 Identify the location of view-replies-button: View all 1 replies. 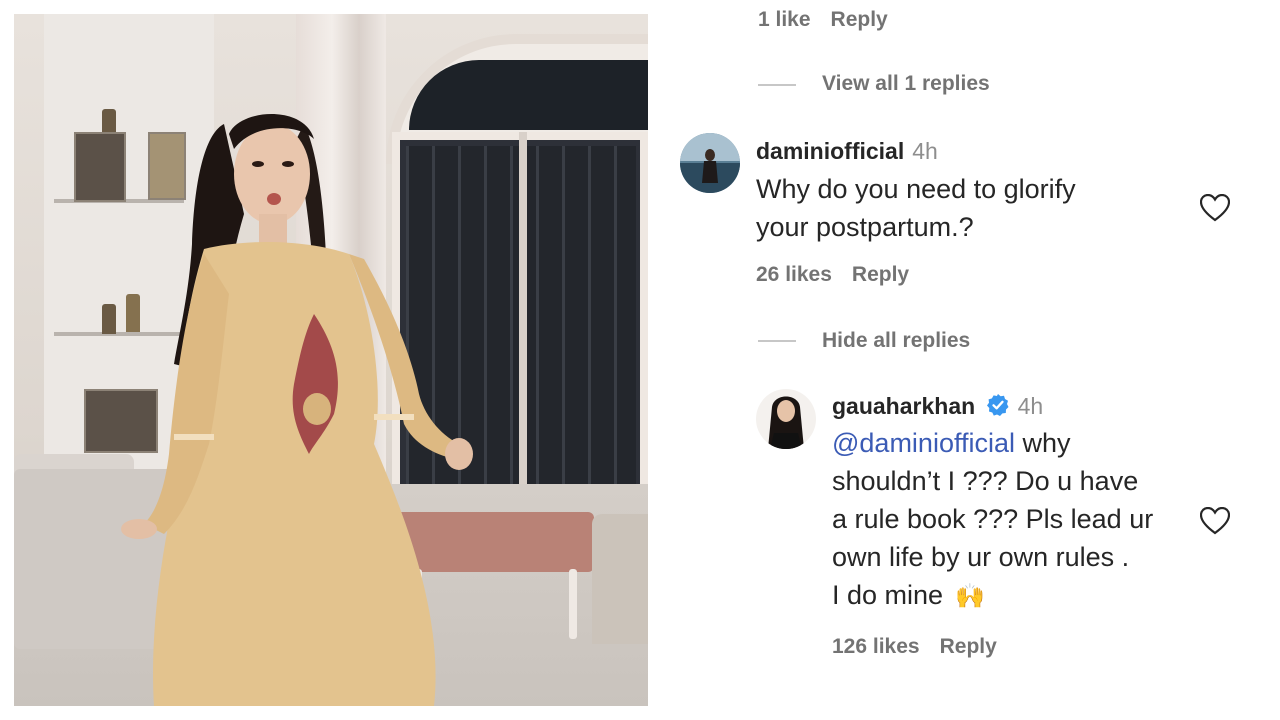
(906, 84).